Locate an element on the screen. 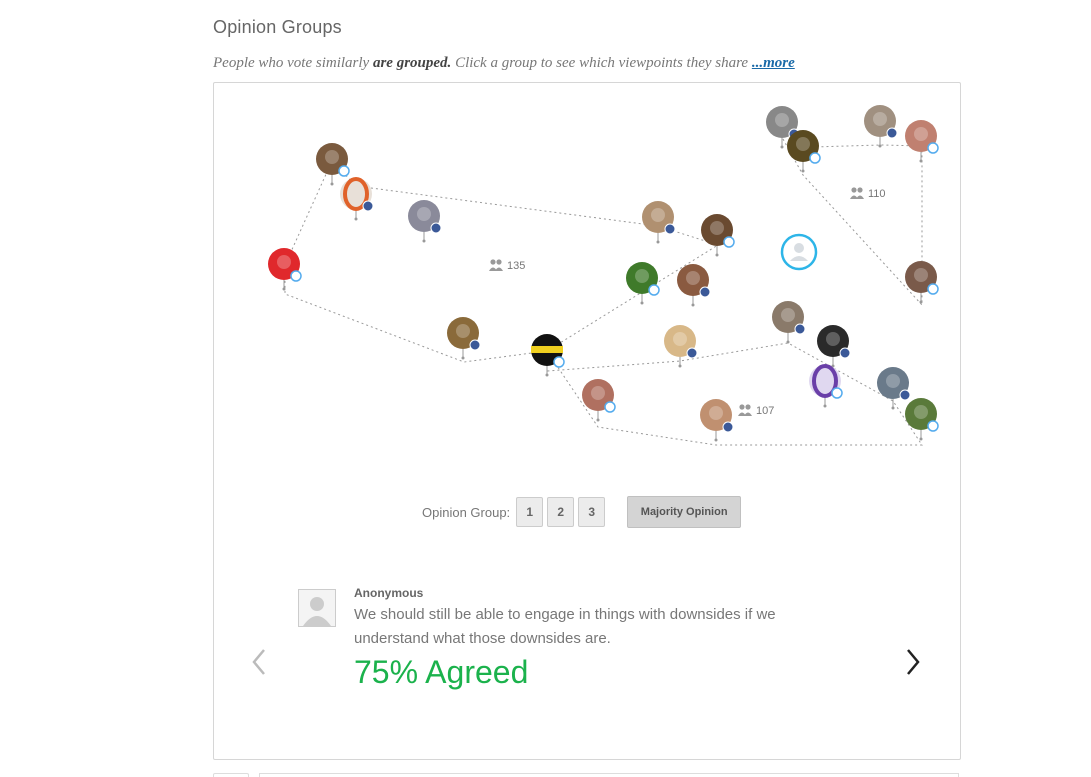 The width and height of the screenshot is (1091, 777). group-count-3: 107 is located at coordinates (756, 410).